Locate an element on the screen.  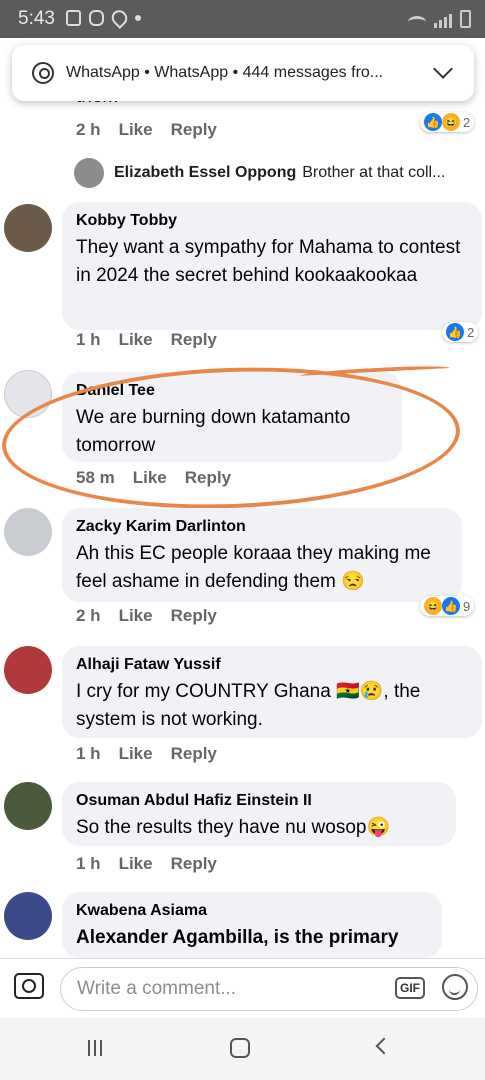
comment-author: Kobby Tobby is located at coordinates (272, 221).